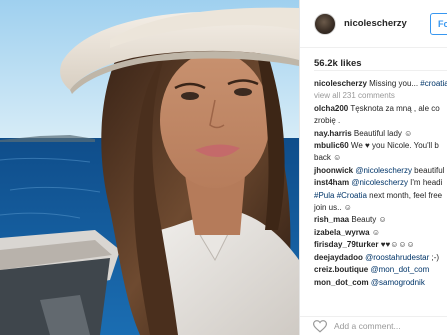 Image resolution: width=447 pixels, height=335 pixels. Describe the element at coordinates (380, 96) in the screenshot. I see `view-all-comments-link: view all 231 comments` at that location.